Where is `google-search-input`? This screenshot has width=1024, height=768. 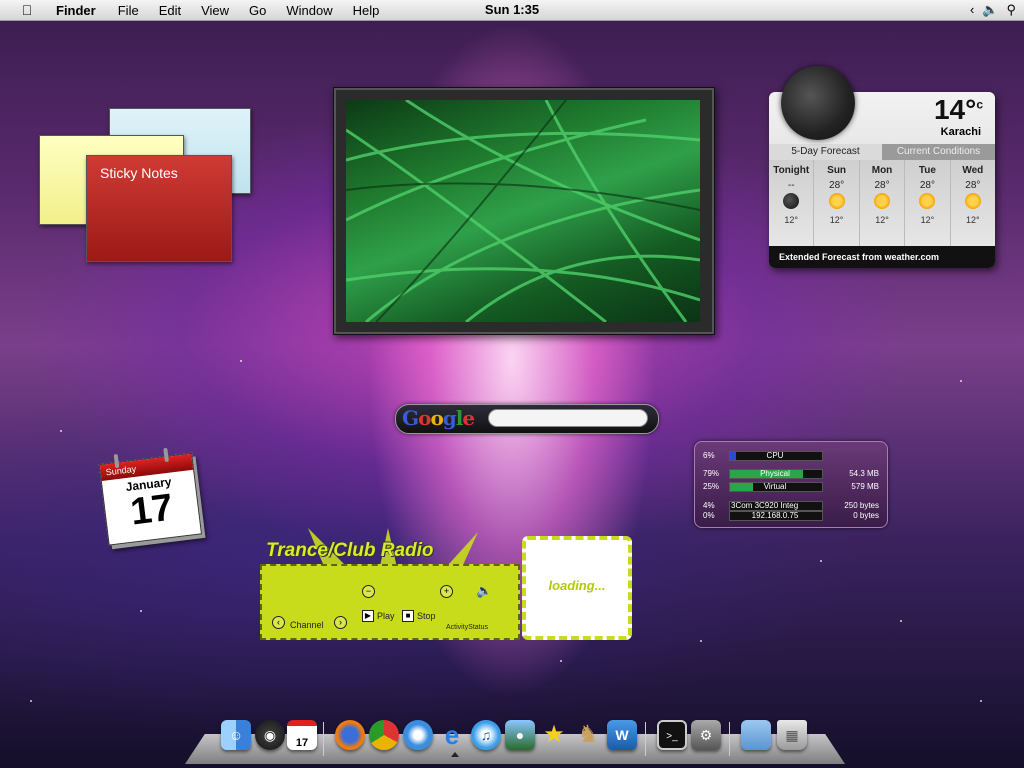
google-search-input is located at coordinates (568, 418).